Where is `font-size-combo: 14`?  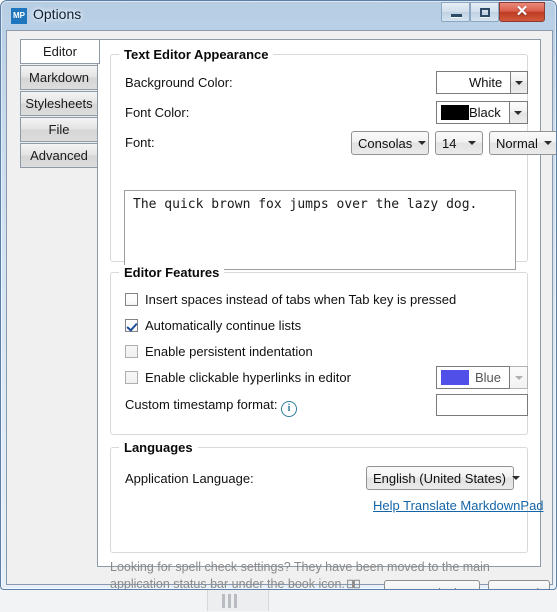 font-size-combo: 14 is located at coordinates (459, 143).